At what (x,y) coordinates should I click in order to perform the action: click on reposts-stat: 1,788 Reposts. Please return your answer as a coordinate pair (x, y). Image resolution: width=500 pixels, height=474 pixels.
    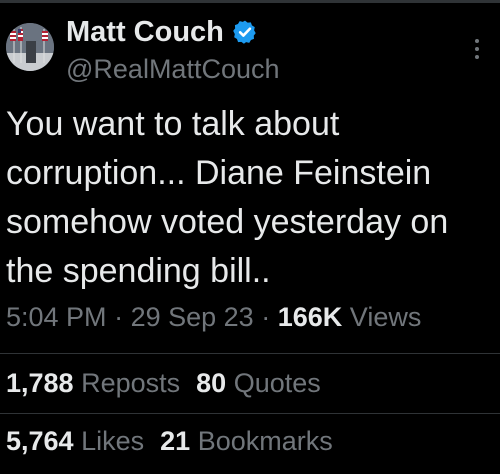
    Looking at the image, I should click on (93, 383).